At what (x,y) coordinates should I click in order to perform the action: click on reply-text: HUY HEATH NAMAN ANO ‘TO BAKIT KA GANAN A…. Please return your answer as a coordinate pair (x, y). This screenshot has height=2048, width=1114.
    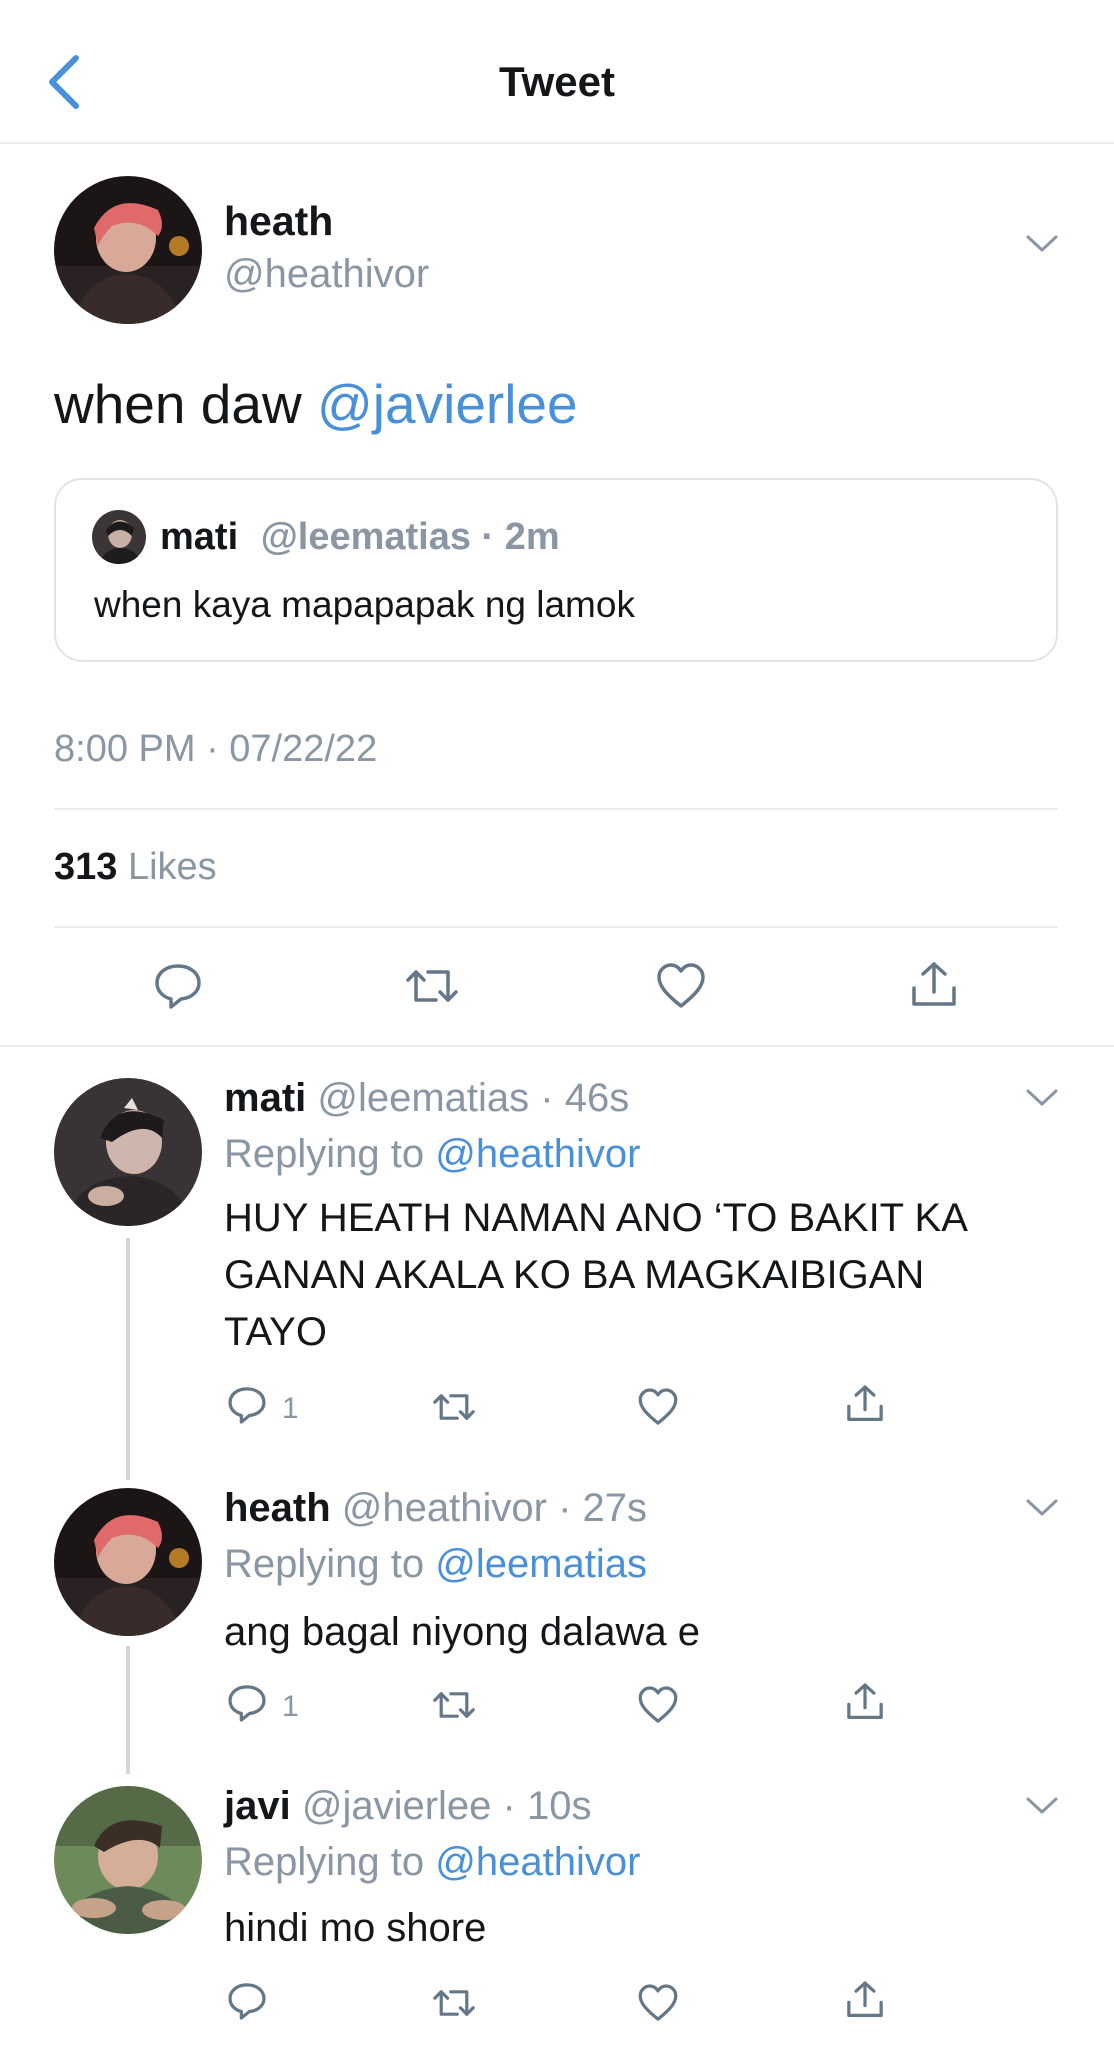
    Looking at the image, I should click on (596, 1275).